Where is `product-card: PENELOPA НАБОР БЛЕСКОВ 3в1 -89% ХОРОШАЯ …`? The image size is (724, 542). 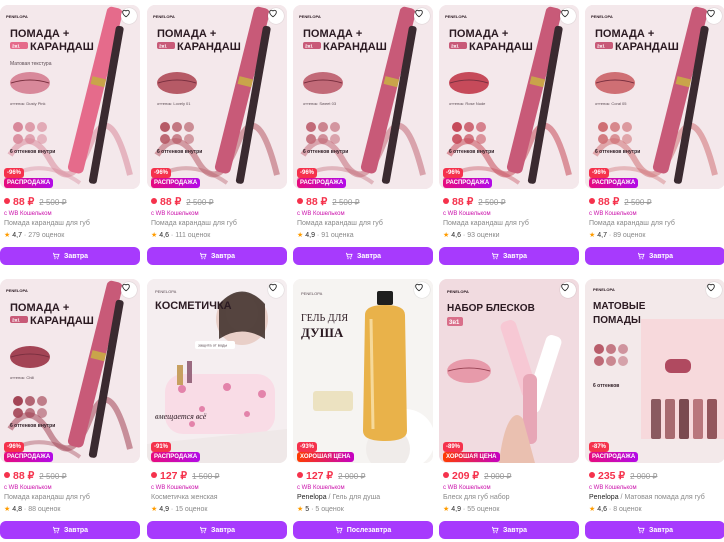
product-card: PENELOPA НАБОР БЛЕСКОВ 3в1 -89% ХОРОШАЯ … is located at coordinates (509, 410).